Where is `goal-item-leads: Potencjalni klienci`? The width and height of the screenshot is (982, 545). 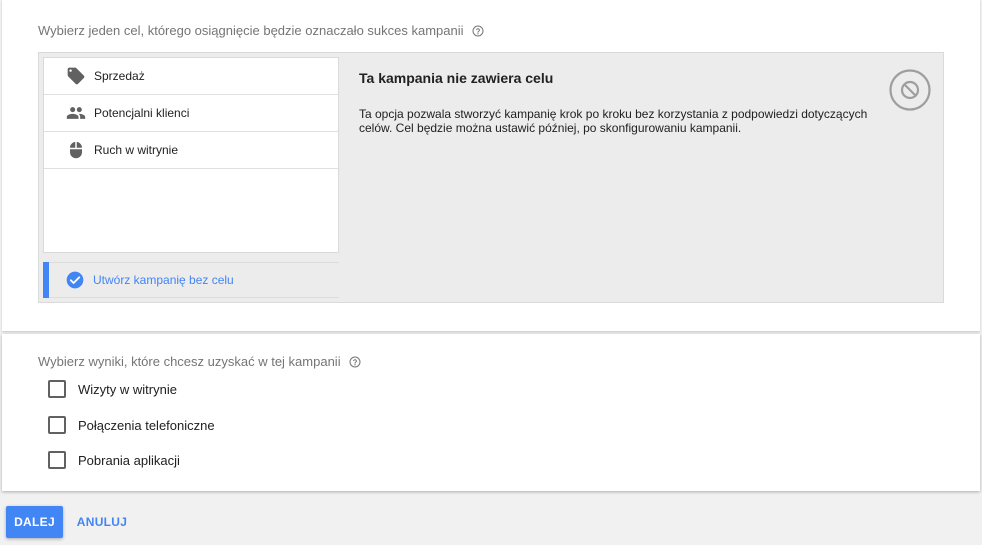 goal-item-leads: Potencjalni klienci is located at coordinates (191, 113).